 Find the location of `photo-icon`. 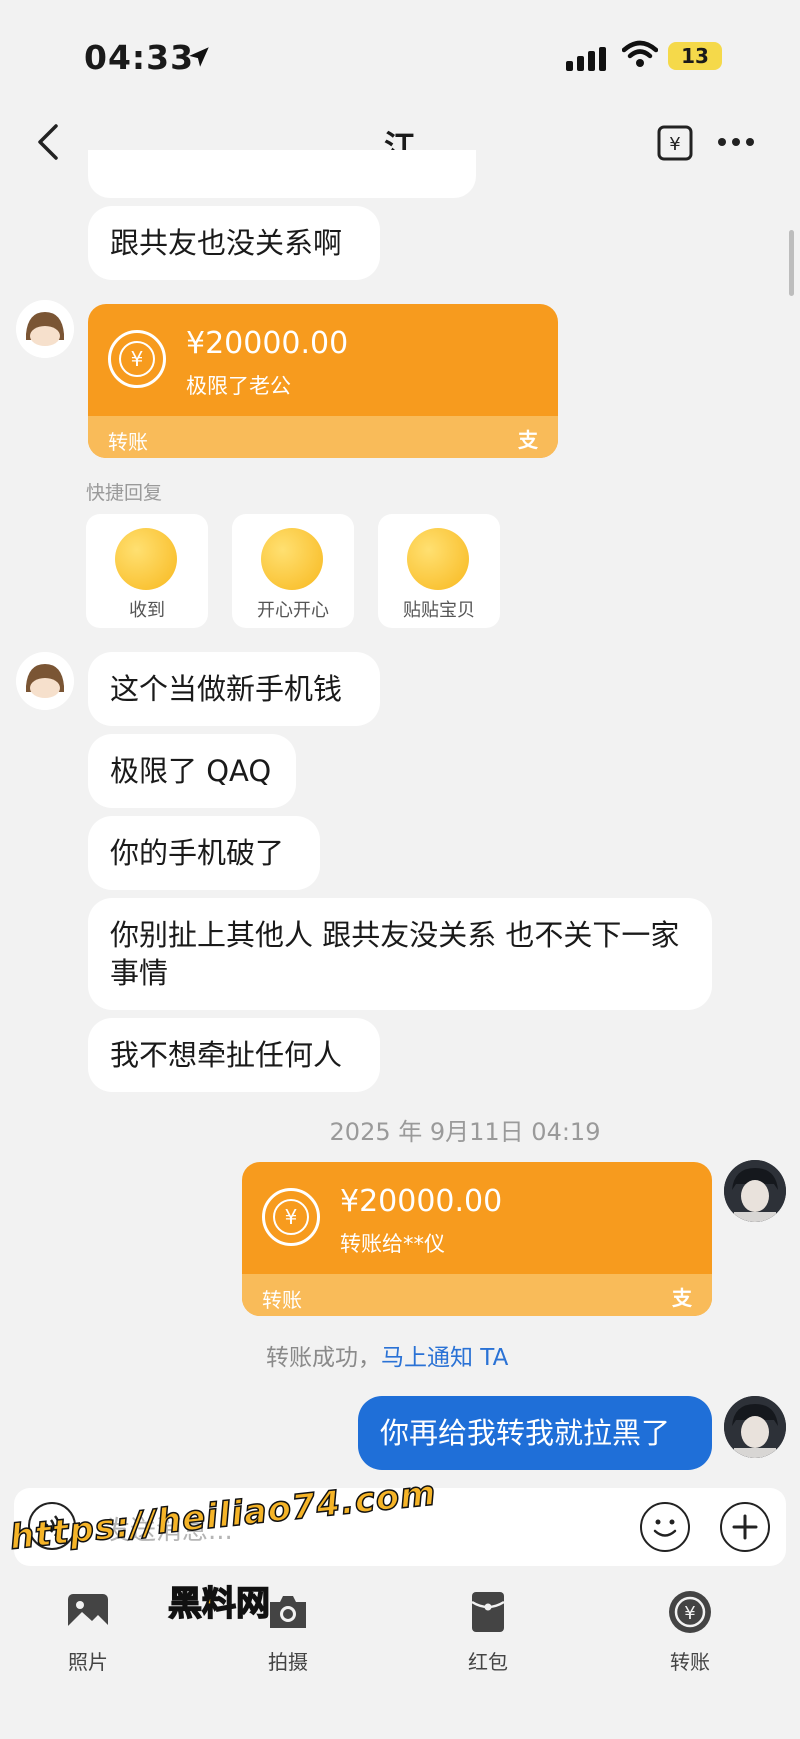

photo-icon is located at coordinates (88, 1612).